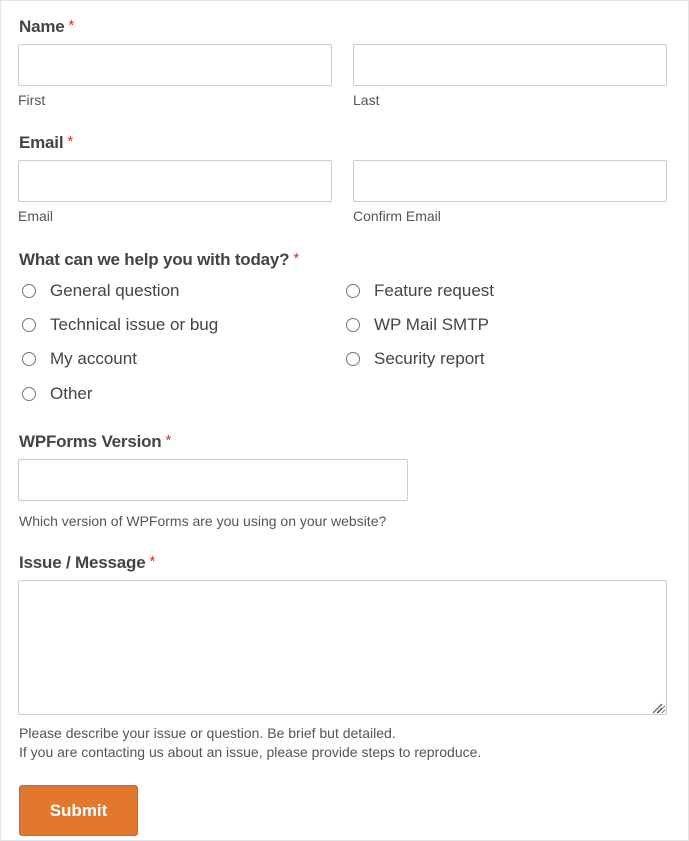 This screenshot has height=841, width=689. Describe the element at coordinates (36, 216) in the screenshot. I see `email-sublabel: Email` at that location.